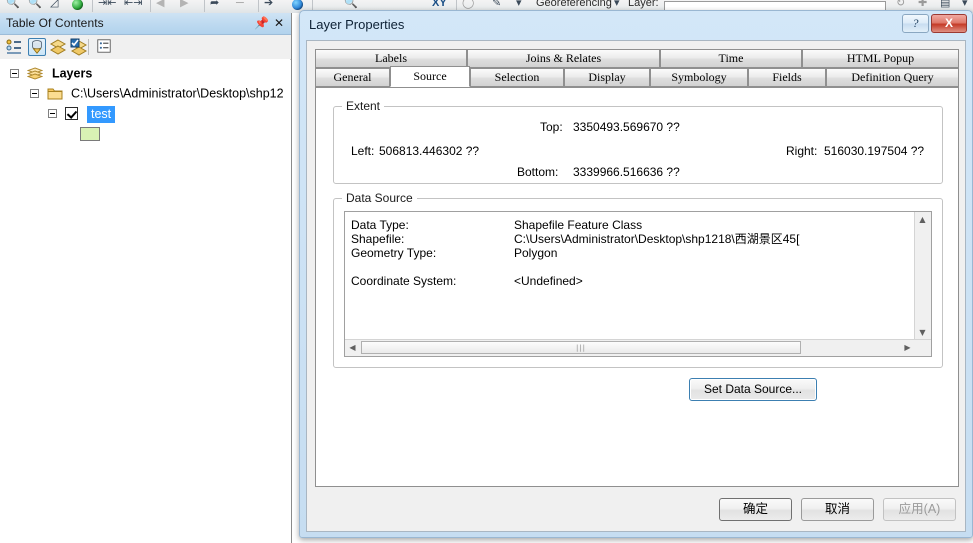  What do you see at coordinates (617, 5) in the screenshot?
I see `georeferencing-chevron-down-icon: ▾` at bounding box center [617, 5].